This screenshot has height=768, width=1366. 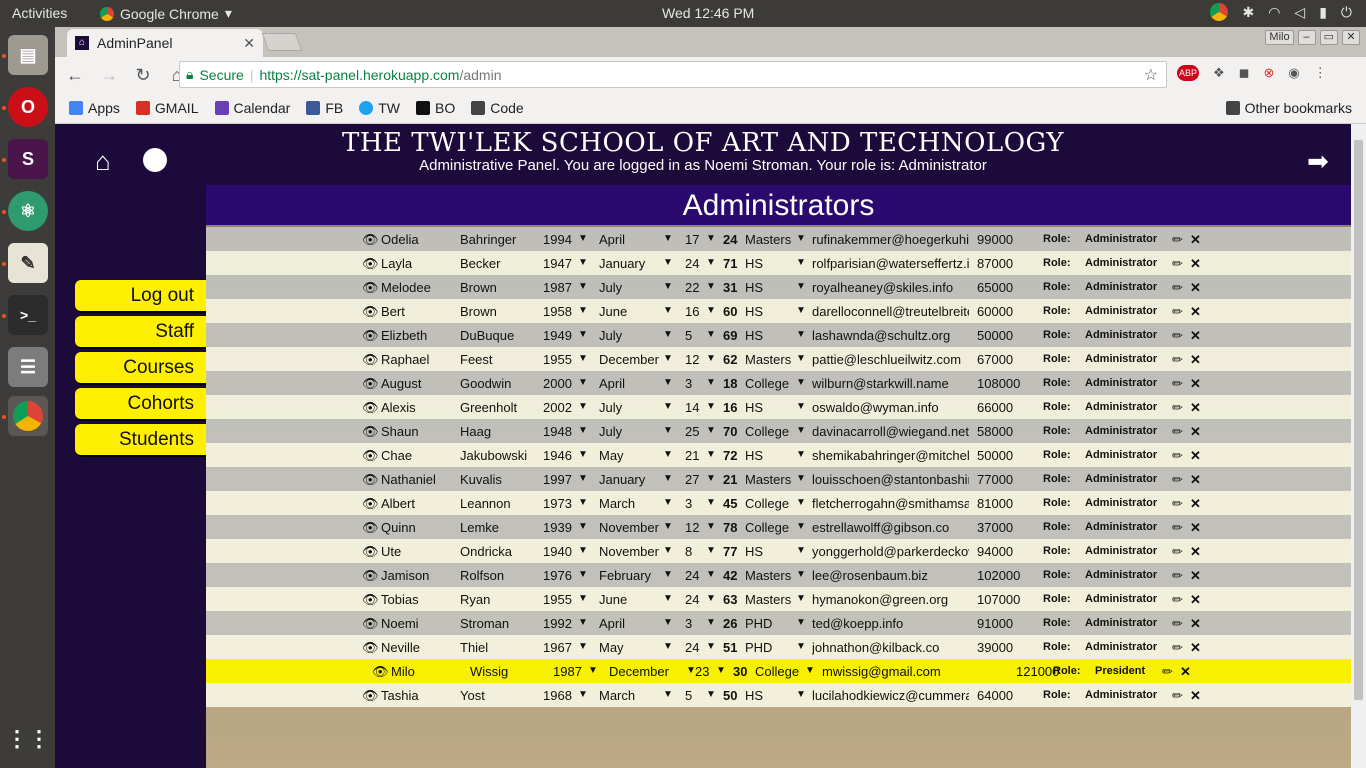 What do you see at coordinates (1288, 108) in the screenshot?
I see `other-bookmarks: Other bookmarks` at bounding box center [1288, 108].